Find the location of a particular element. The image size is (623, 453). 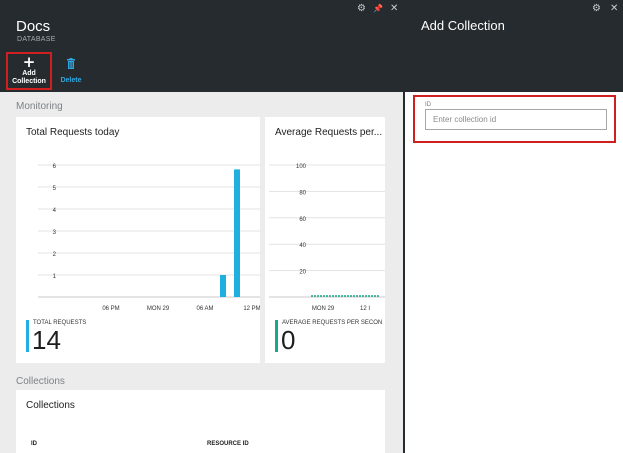

collections-tile: Collections is located at coordinates (200, 421).